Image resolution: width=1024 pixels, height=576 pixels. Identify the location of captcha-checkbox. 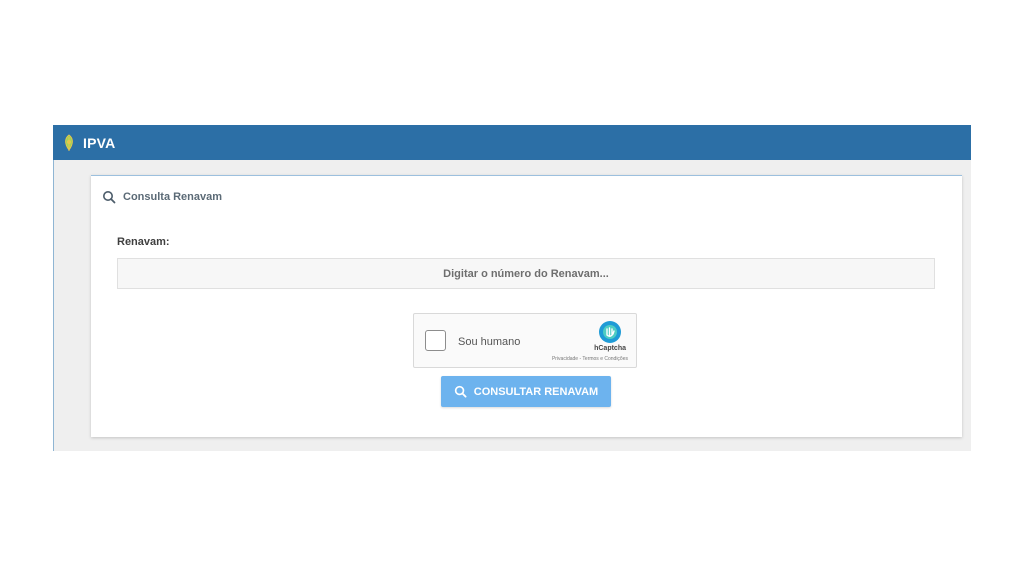
(435, 340).